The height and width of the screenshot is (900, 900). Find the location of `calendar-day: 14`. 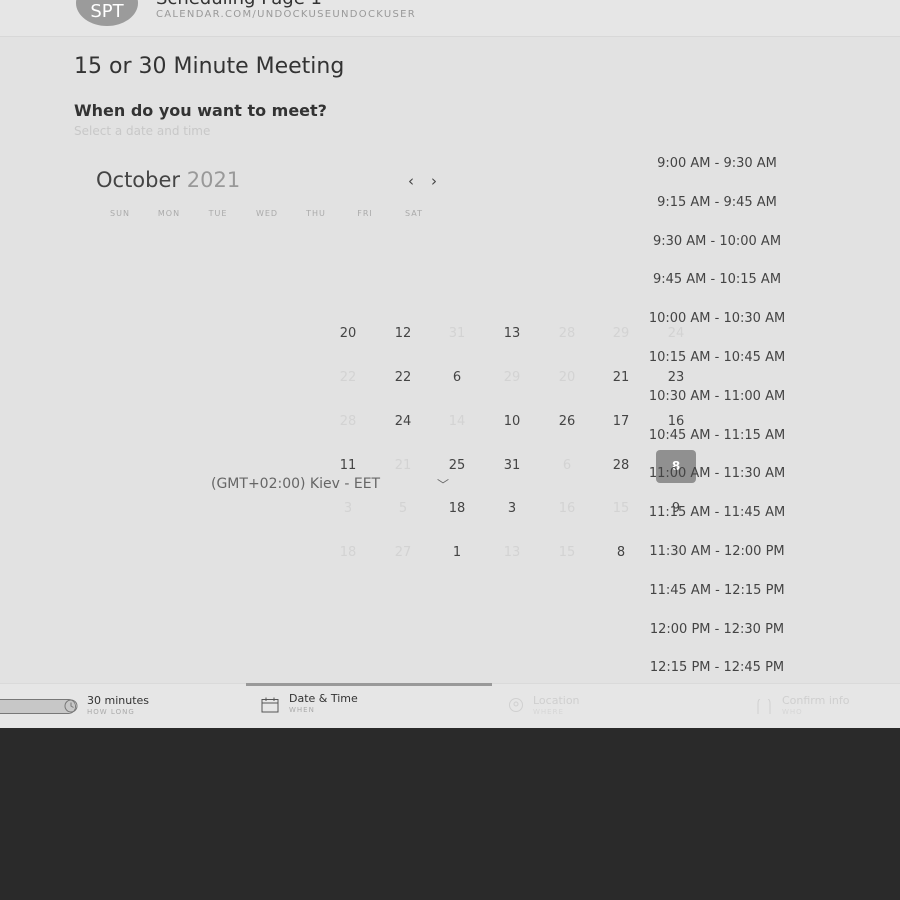

calendar-day: 14 is located at coordinates (457, 421).